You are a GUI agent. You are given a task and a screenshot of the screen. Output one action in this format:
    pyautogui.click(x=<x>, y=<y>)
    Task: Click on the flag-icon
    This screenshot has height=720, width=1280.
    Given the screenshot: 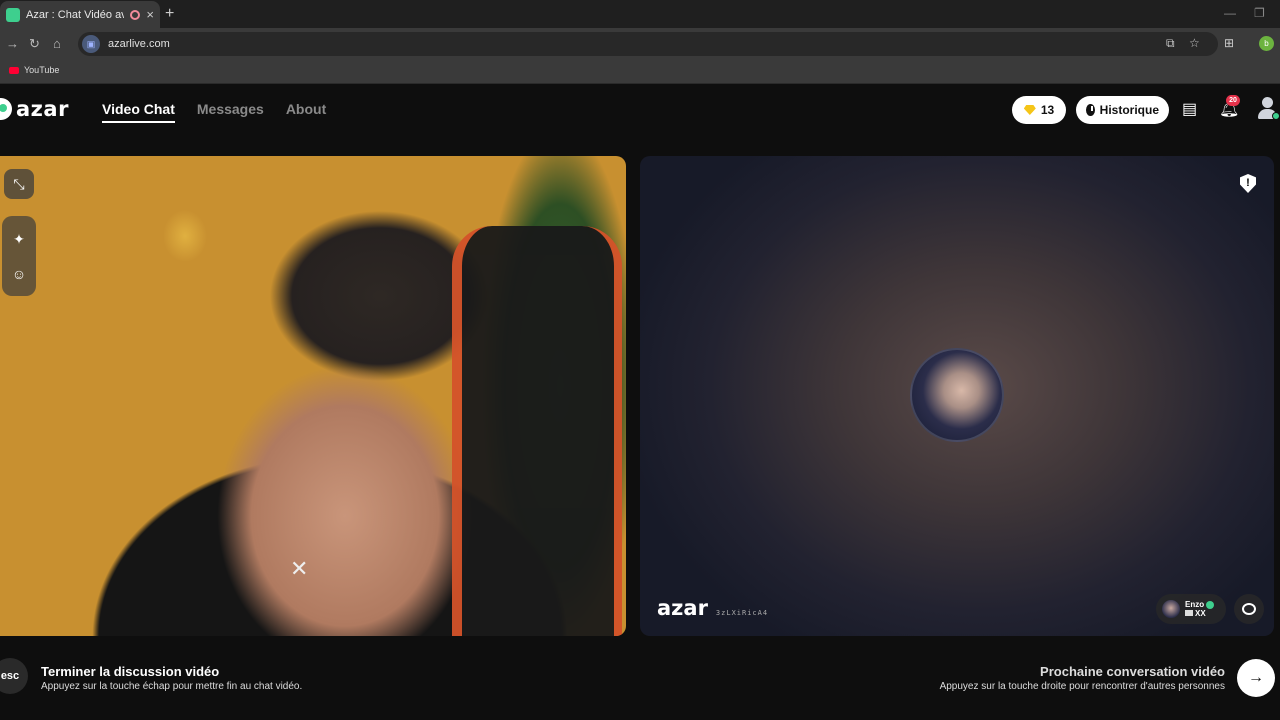 What is the action you would take?
    pyautogui.click(x=1189, y=613)
    